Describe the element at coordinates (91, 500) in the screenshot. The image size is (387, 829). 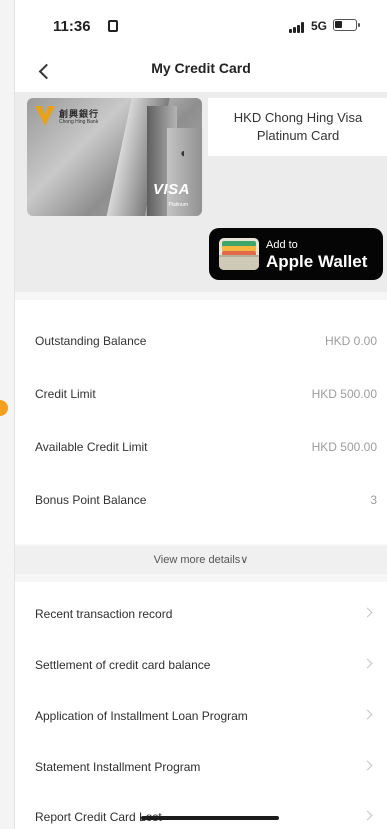
I see `row-label: Bonus Point Balance` at that location.